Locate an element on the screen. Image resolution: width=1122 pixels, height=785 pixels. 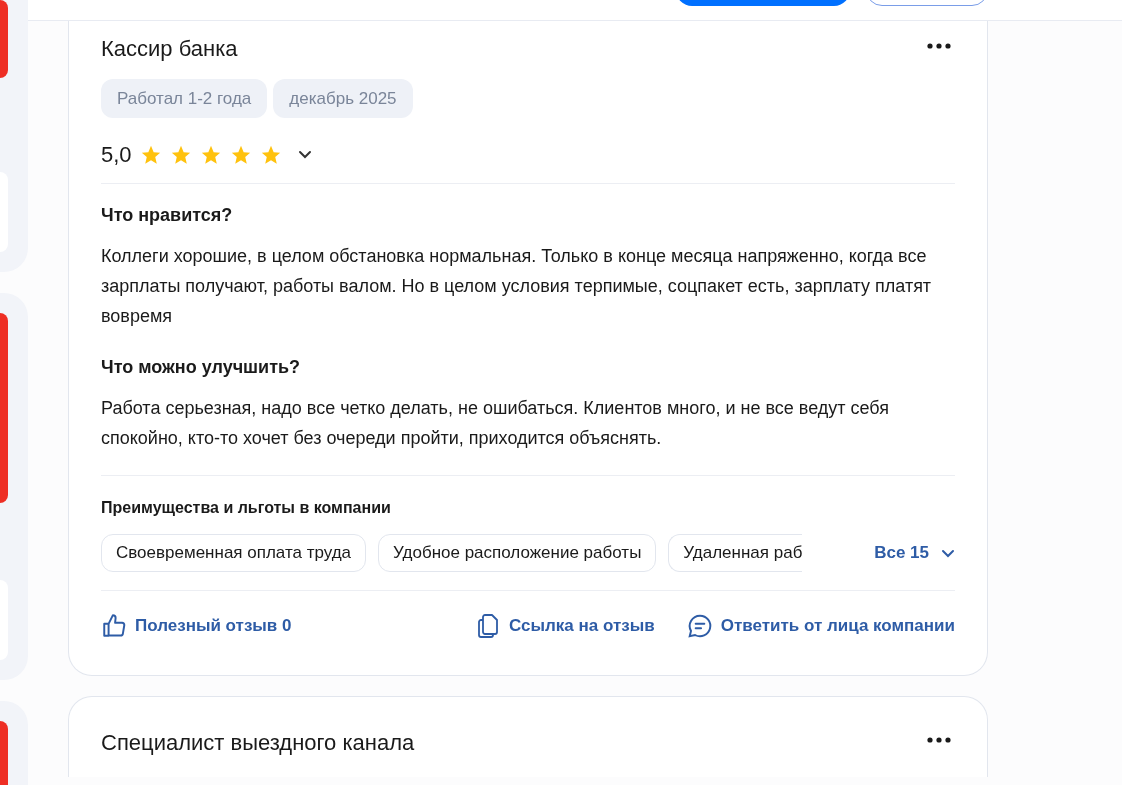
review-text: Коллеги хорошие, в целом обстановка нормальная. Только в конце месяца напряженно, когда все зарплаты получают, работы валом. Но в целом условия терпимые, соцпакет есть, зарплату платят вовремя is located at coordinates (517, 286).